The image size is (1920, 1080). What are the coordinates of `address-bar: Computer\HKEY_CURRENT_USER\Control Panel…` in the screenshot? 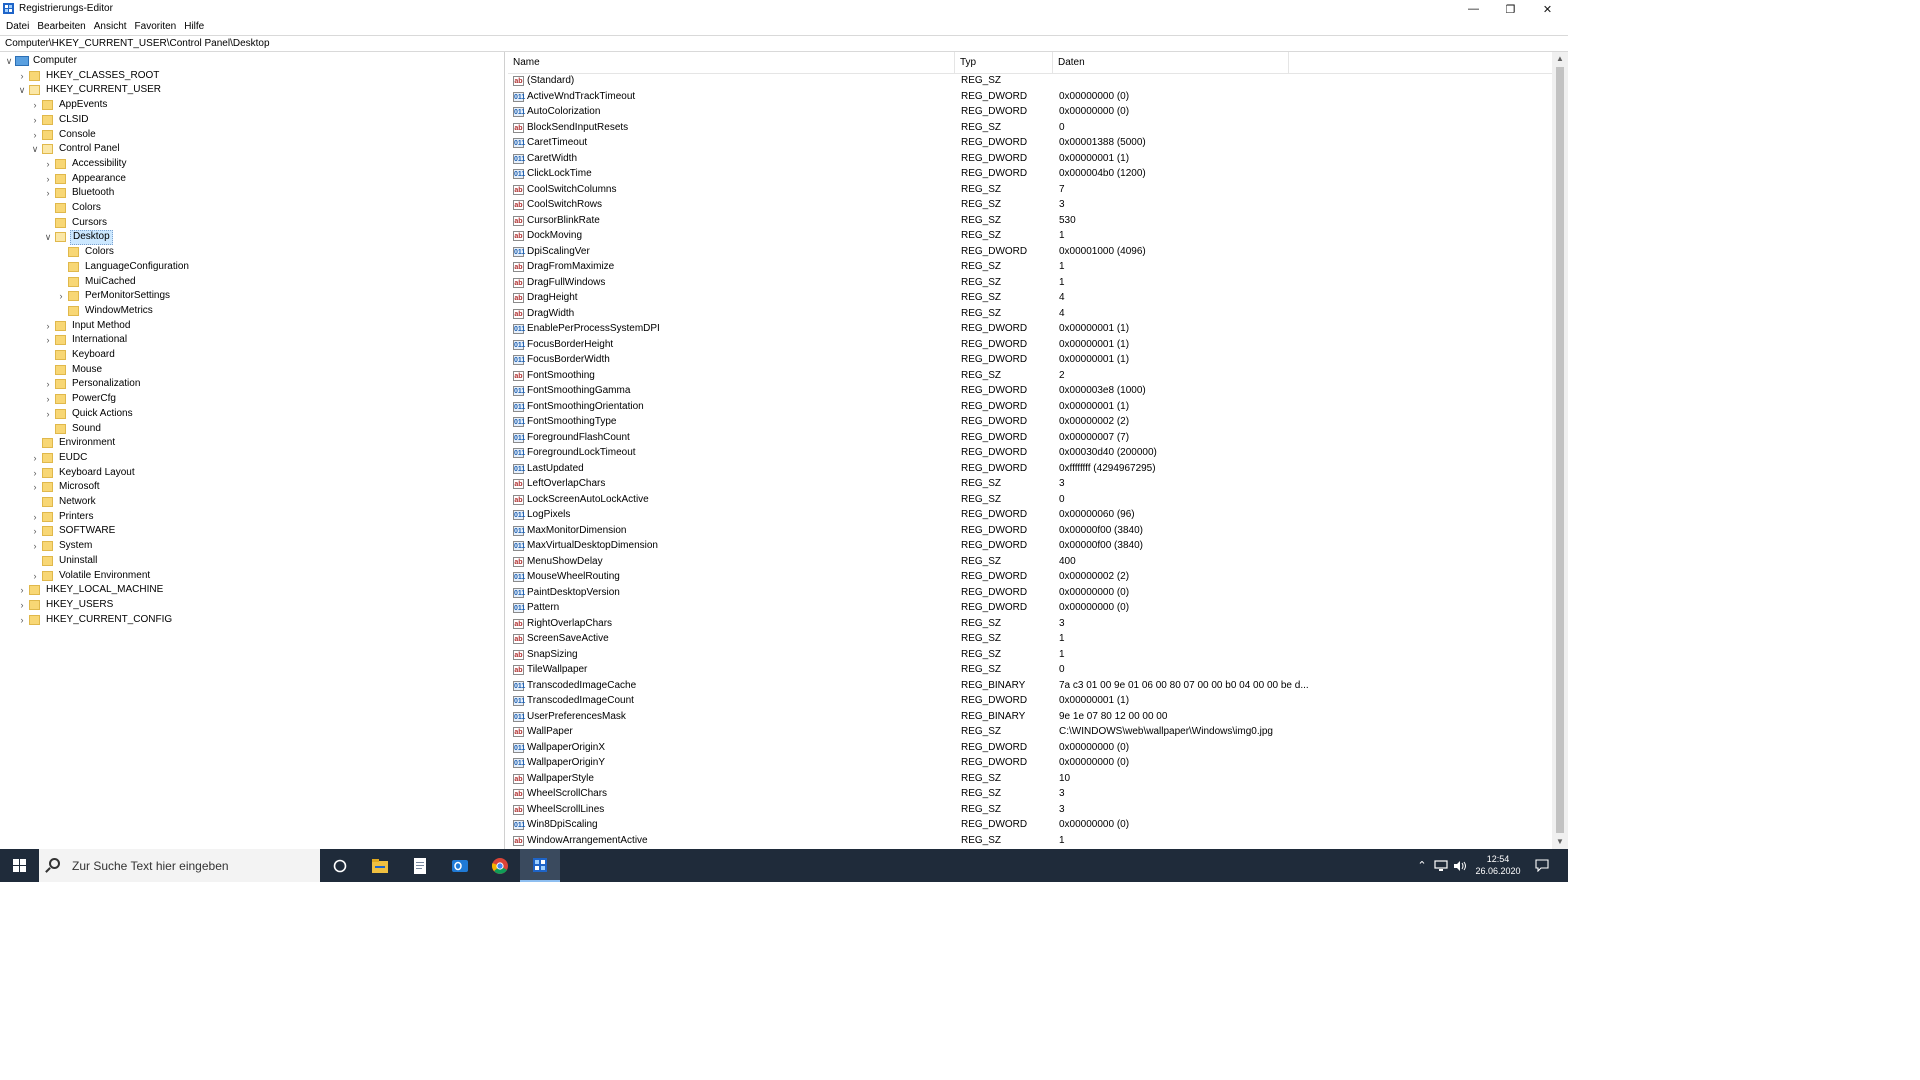 It's located at (784, 43).